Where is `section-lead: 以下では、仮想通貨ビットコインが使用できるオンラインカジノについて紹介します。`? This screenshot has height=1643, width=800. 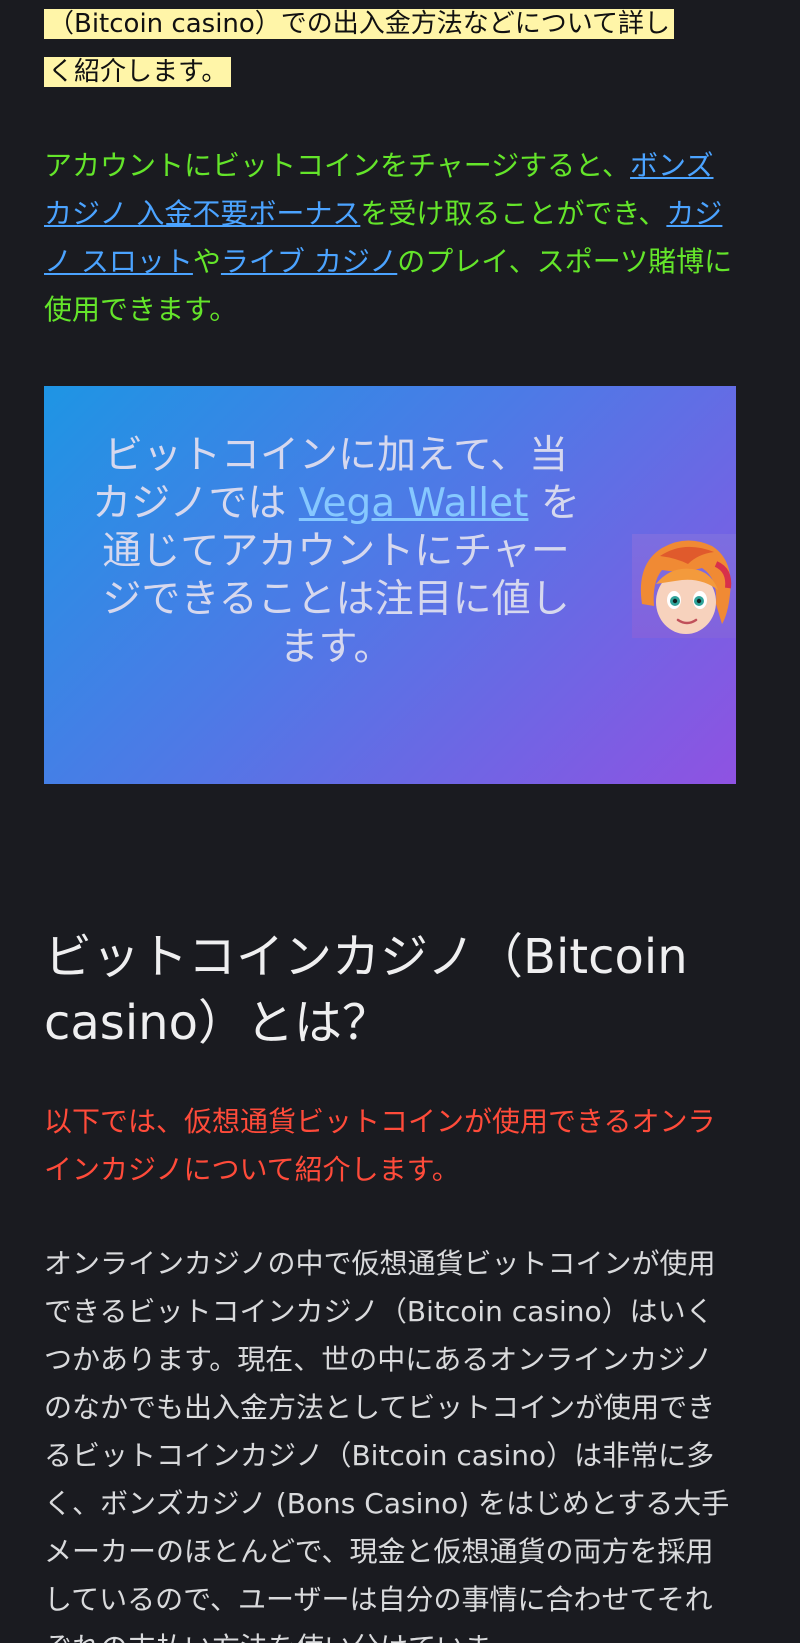 section-lead: 以下では、仮想通貨ビットコインが使用できるオンラインカジノについて紹介します。 is located at coordinates (380, 1145).